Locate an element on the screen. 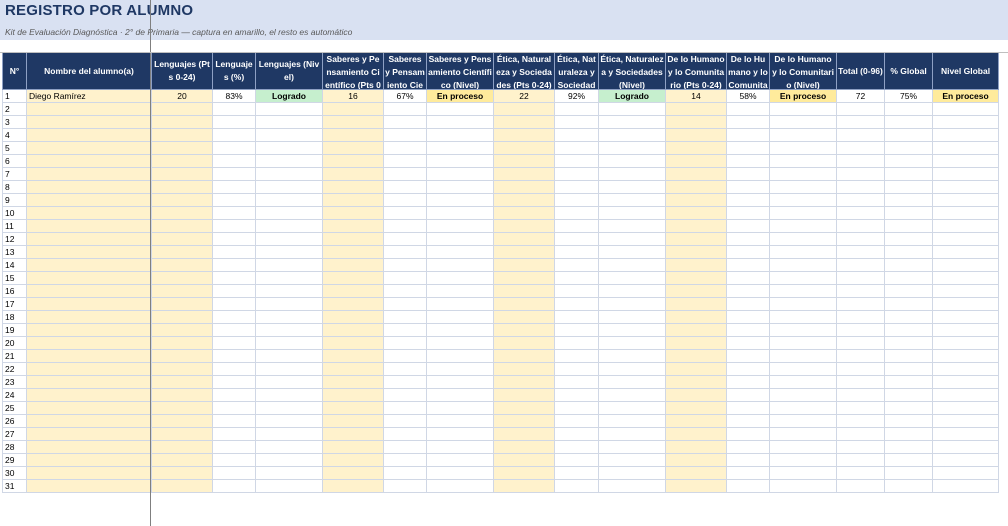 The image size is (1008, 526). grid-cell: 20 is located at coordinates (182, 96).